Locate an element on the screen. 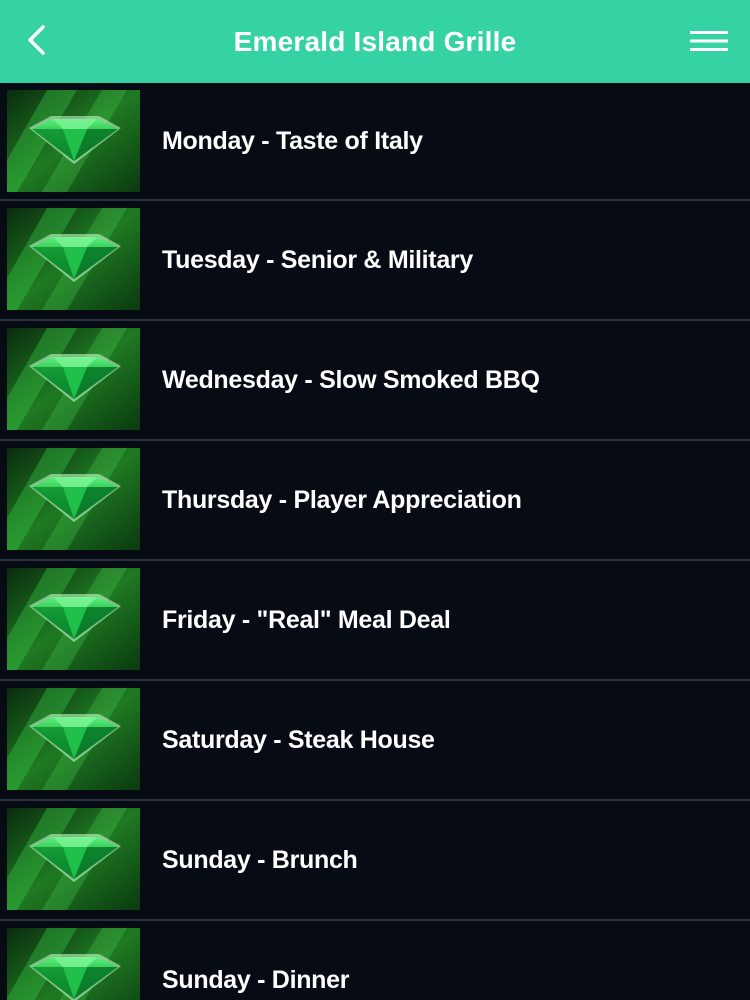 This screenshot has height=1000, width=750. list-item-3: Wednesday - Slow Smoked BBQ is located at coordinates (375, 381).